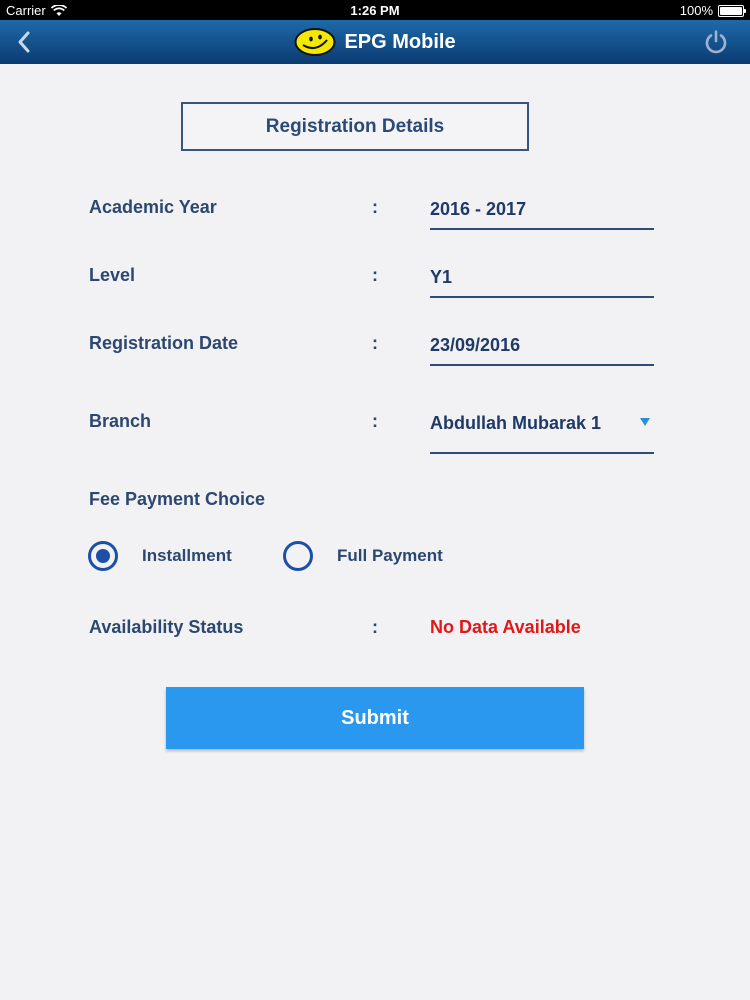  Describe the element at coordinates (375, 343) in the screenshot. I see `registration-date-colon: :` at that location.